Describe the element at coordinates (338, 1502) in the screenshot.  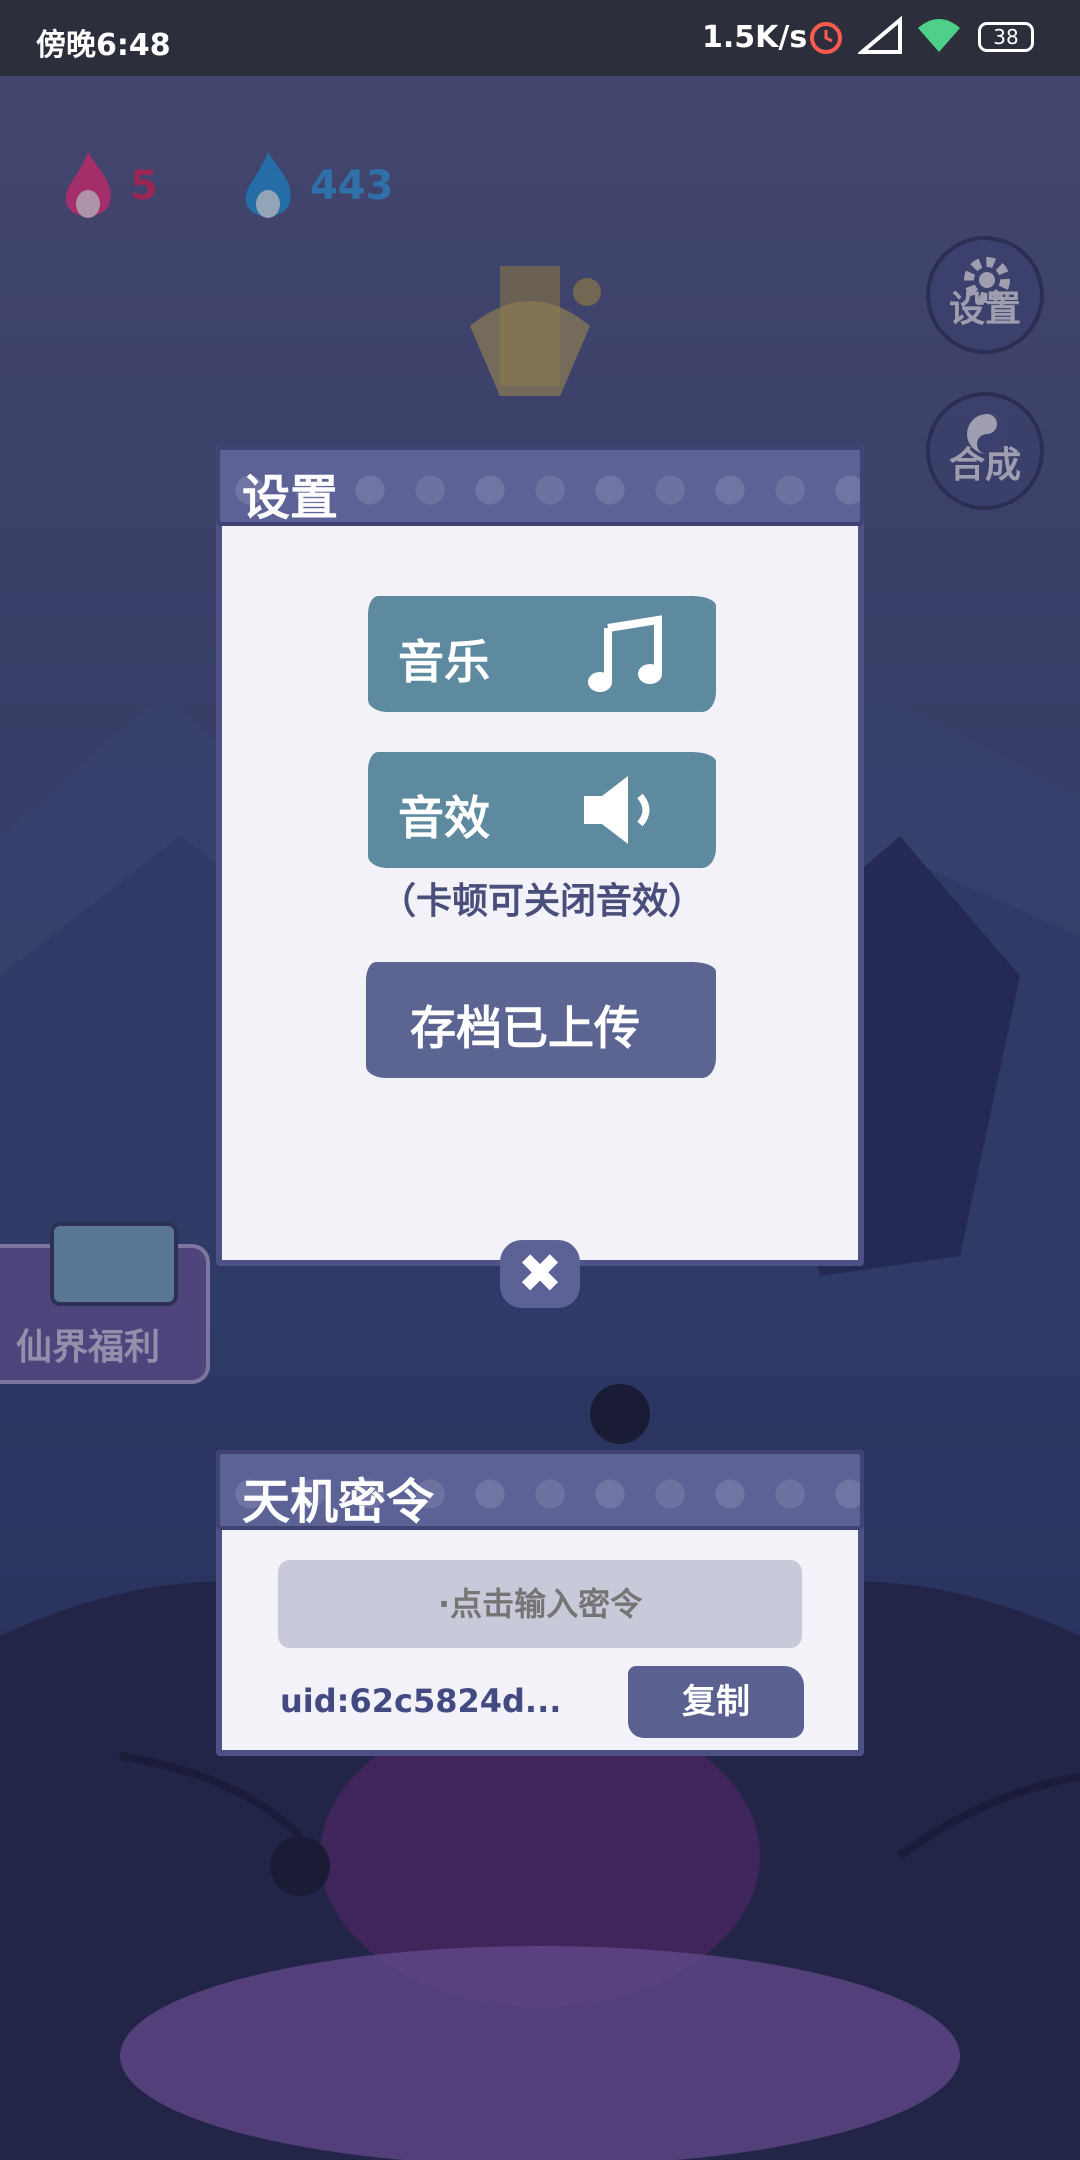
I see `secret-code-title: 天机密令` at that location.